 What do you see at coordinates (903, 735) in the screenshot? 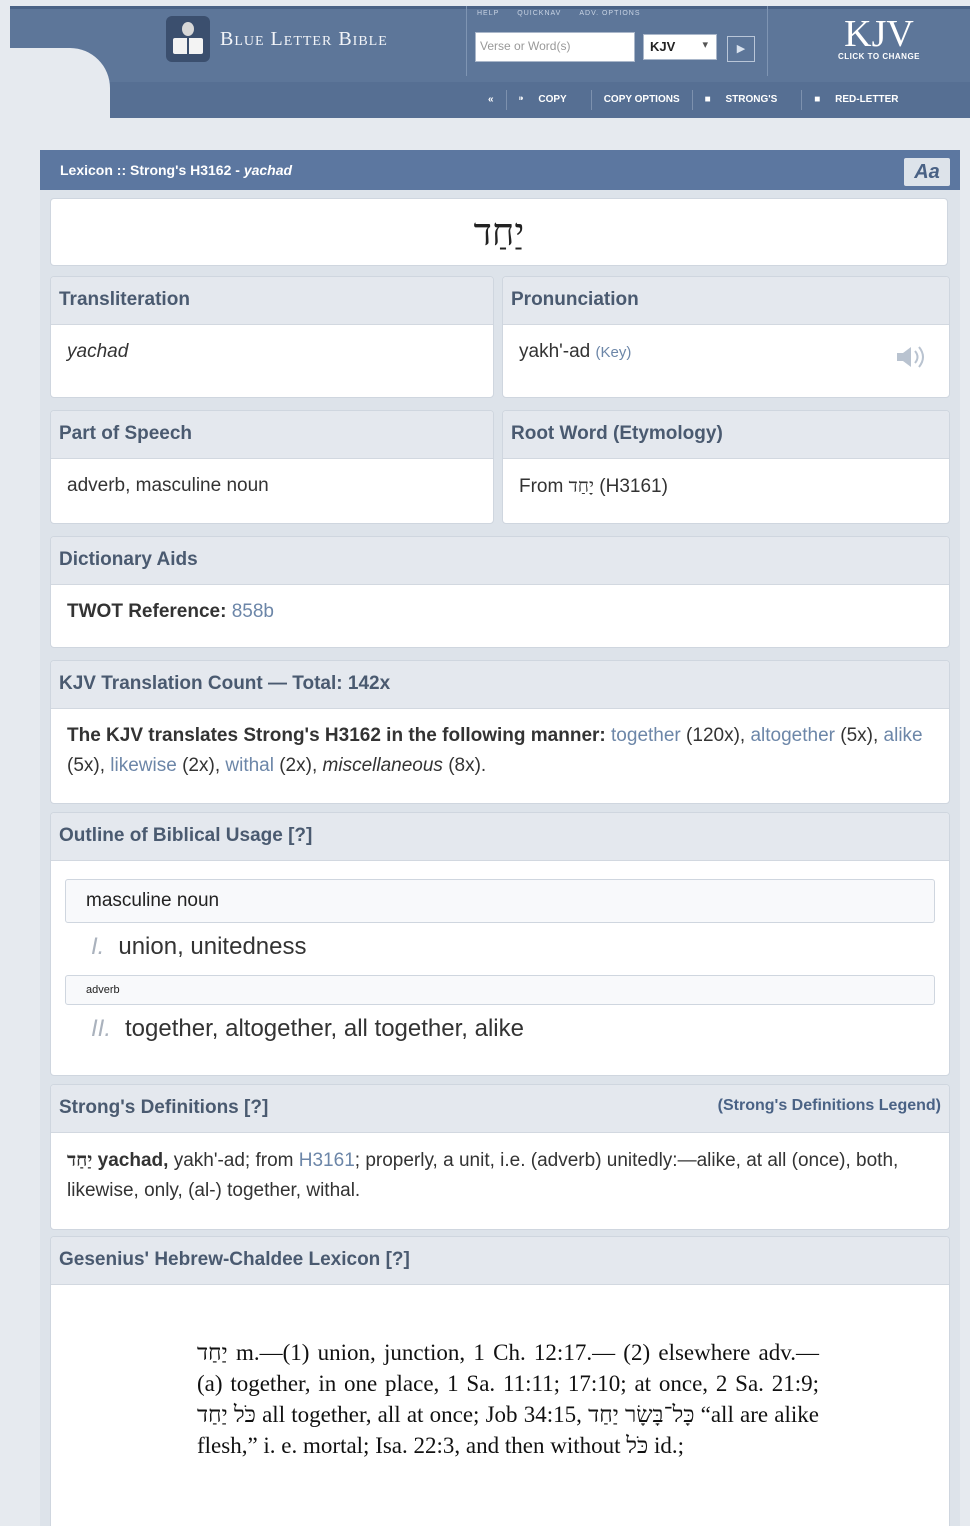
I see `translation-link-alike: alike` at bounding box center [903, 735].